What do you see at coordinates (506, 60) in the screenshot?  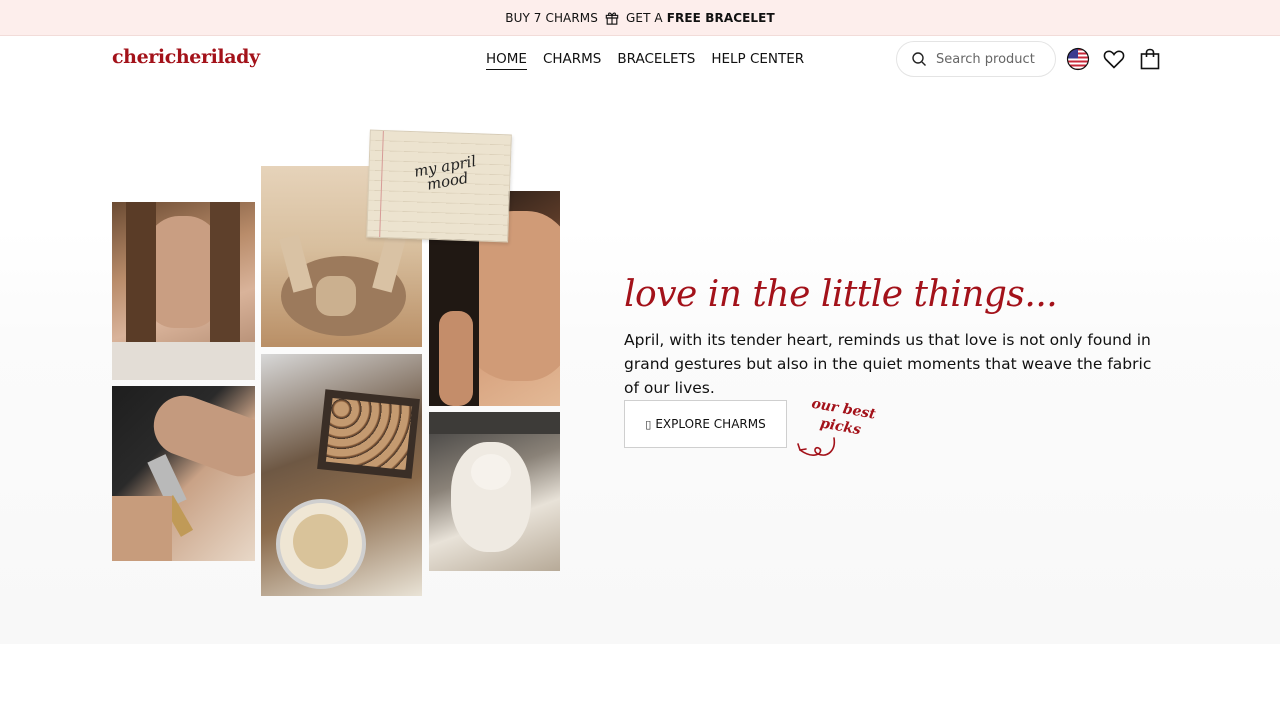 I see `nav-home: HOME` at bounding box center [506, 60].